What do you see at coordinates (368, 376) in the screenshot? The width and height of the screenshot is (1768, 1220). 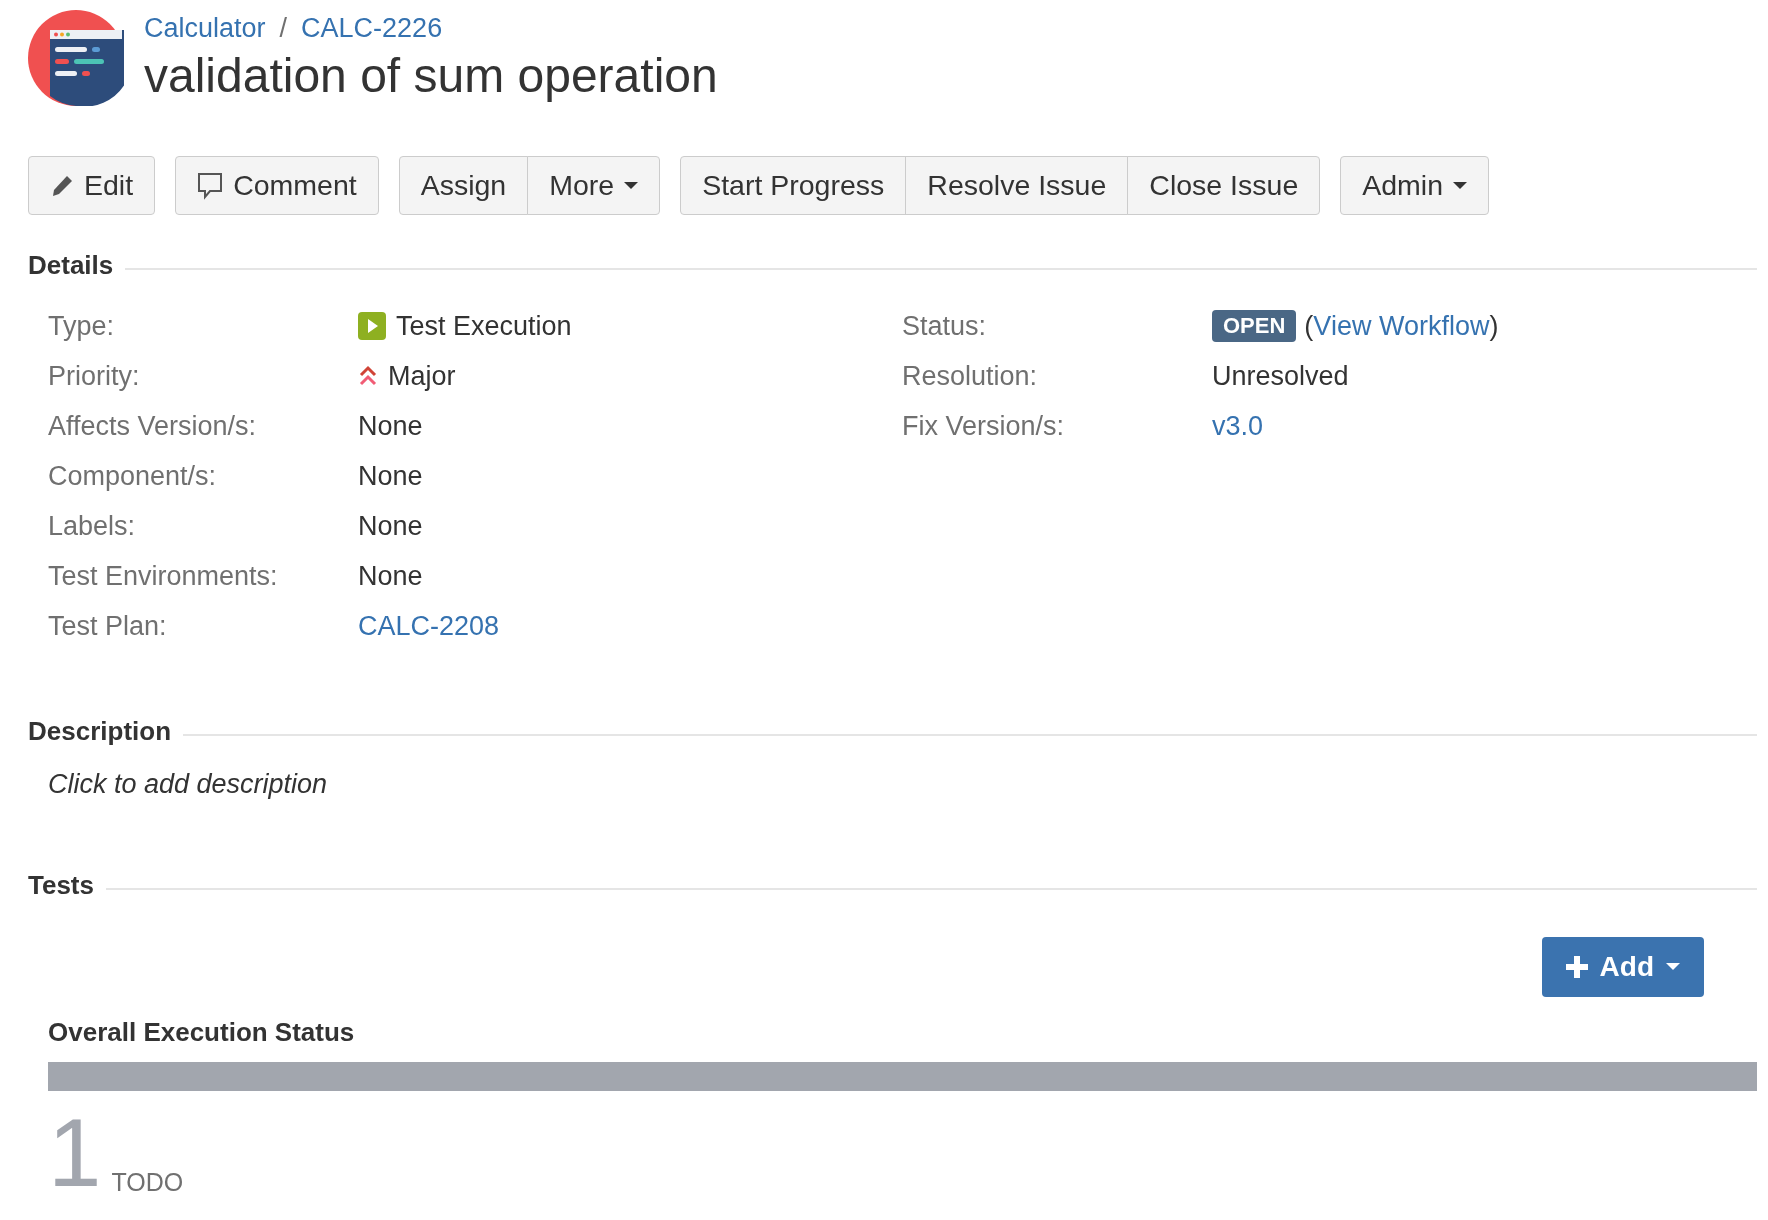 I see `double-chevron-icon` at bounding box center [368, 376].